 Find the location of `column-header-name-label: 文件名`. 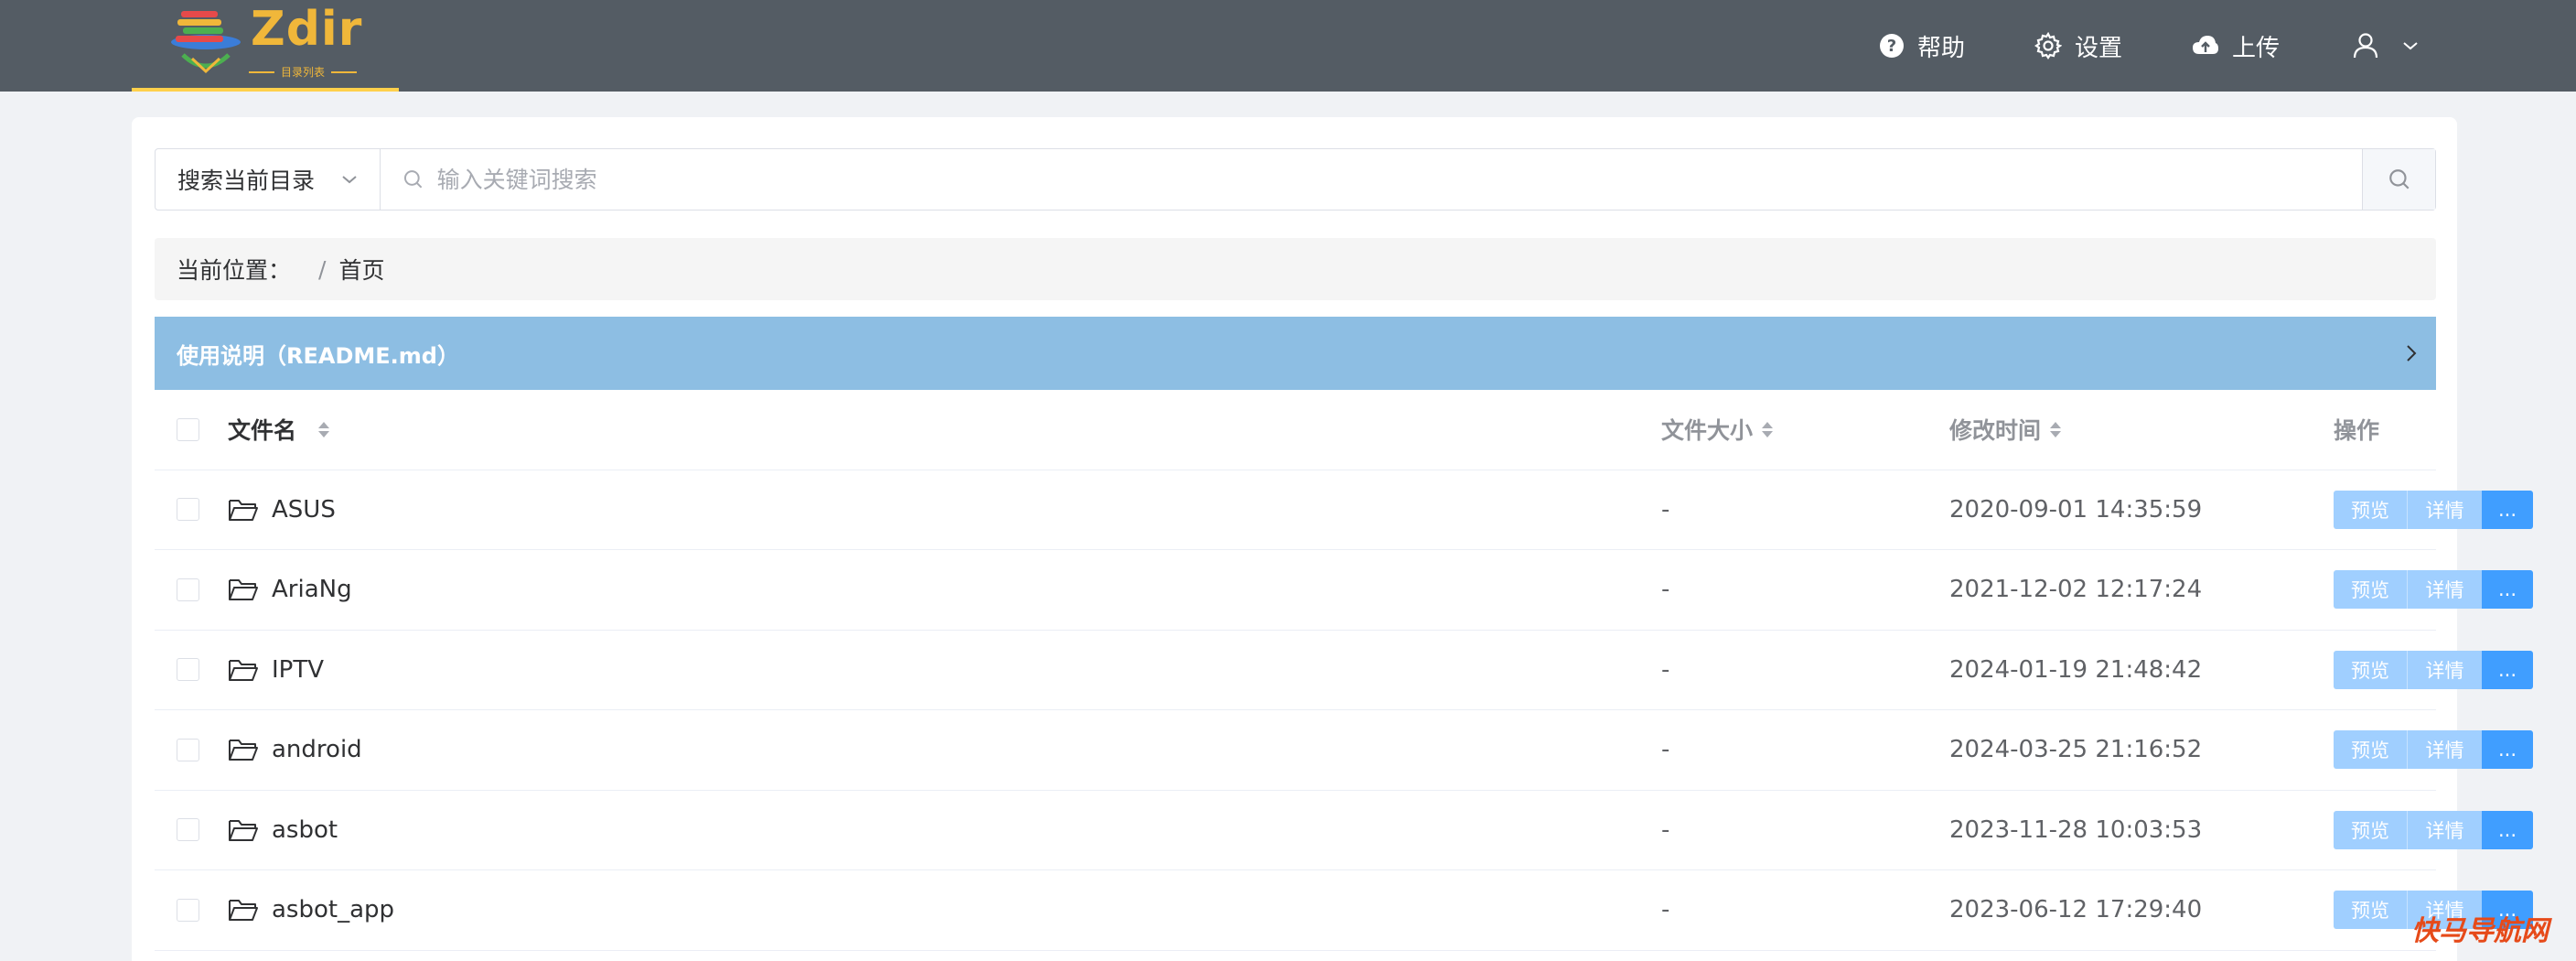

column-header-name-label: 文件名 is located at coordinates (262, 431).